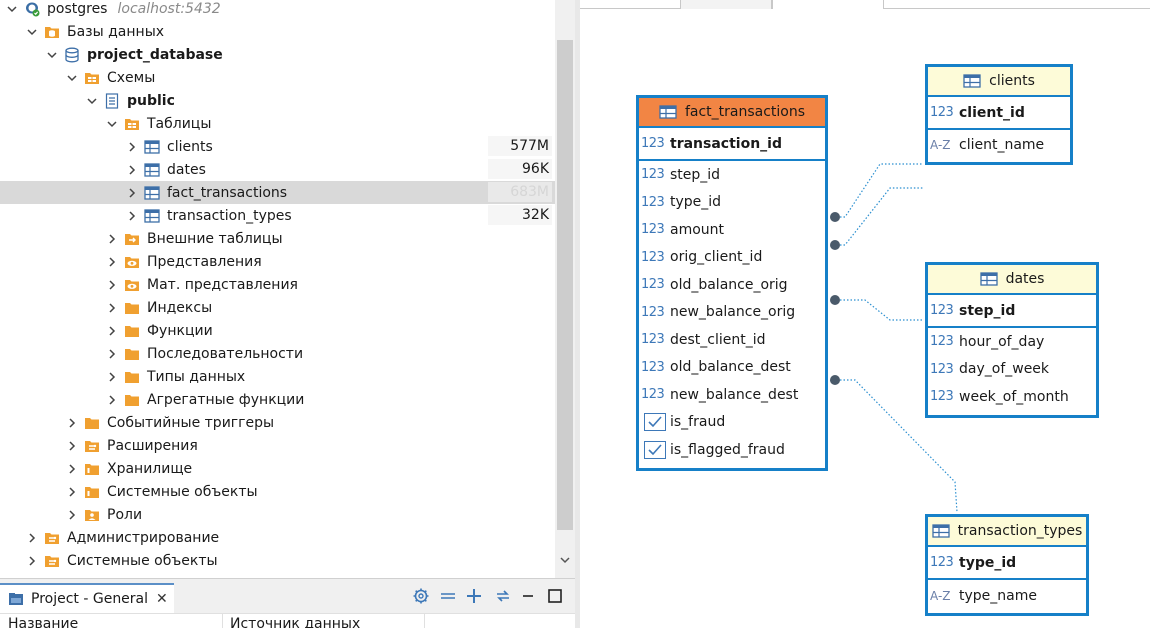  Describe the element at coordinates (726, 4) in the screenshot. I see `editor-tab` at that location.